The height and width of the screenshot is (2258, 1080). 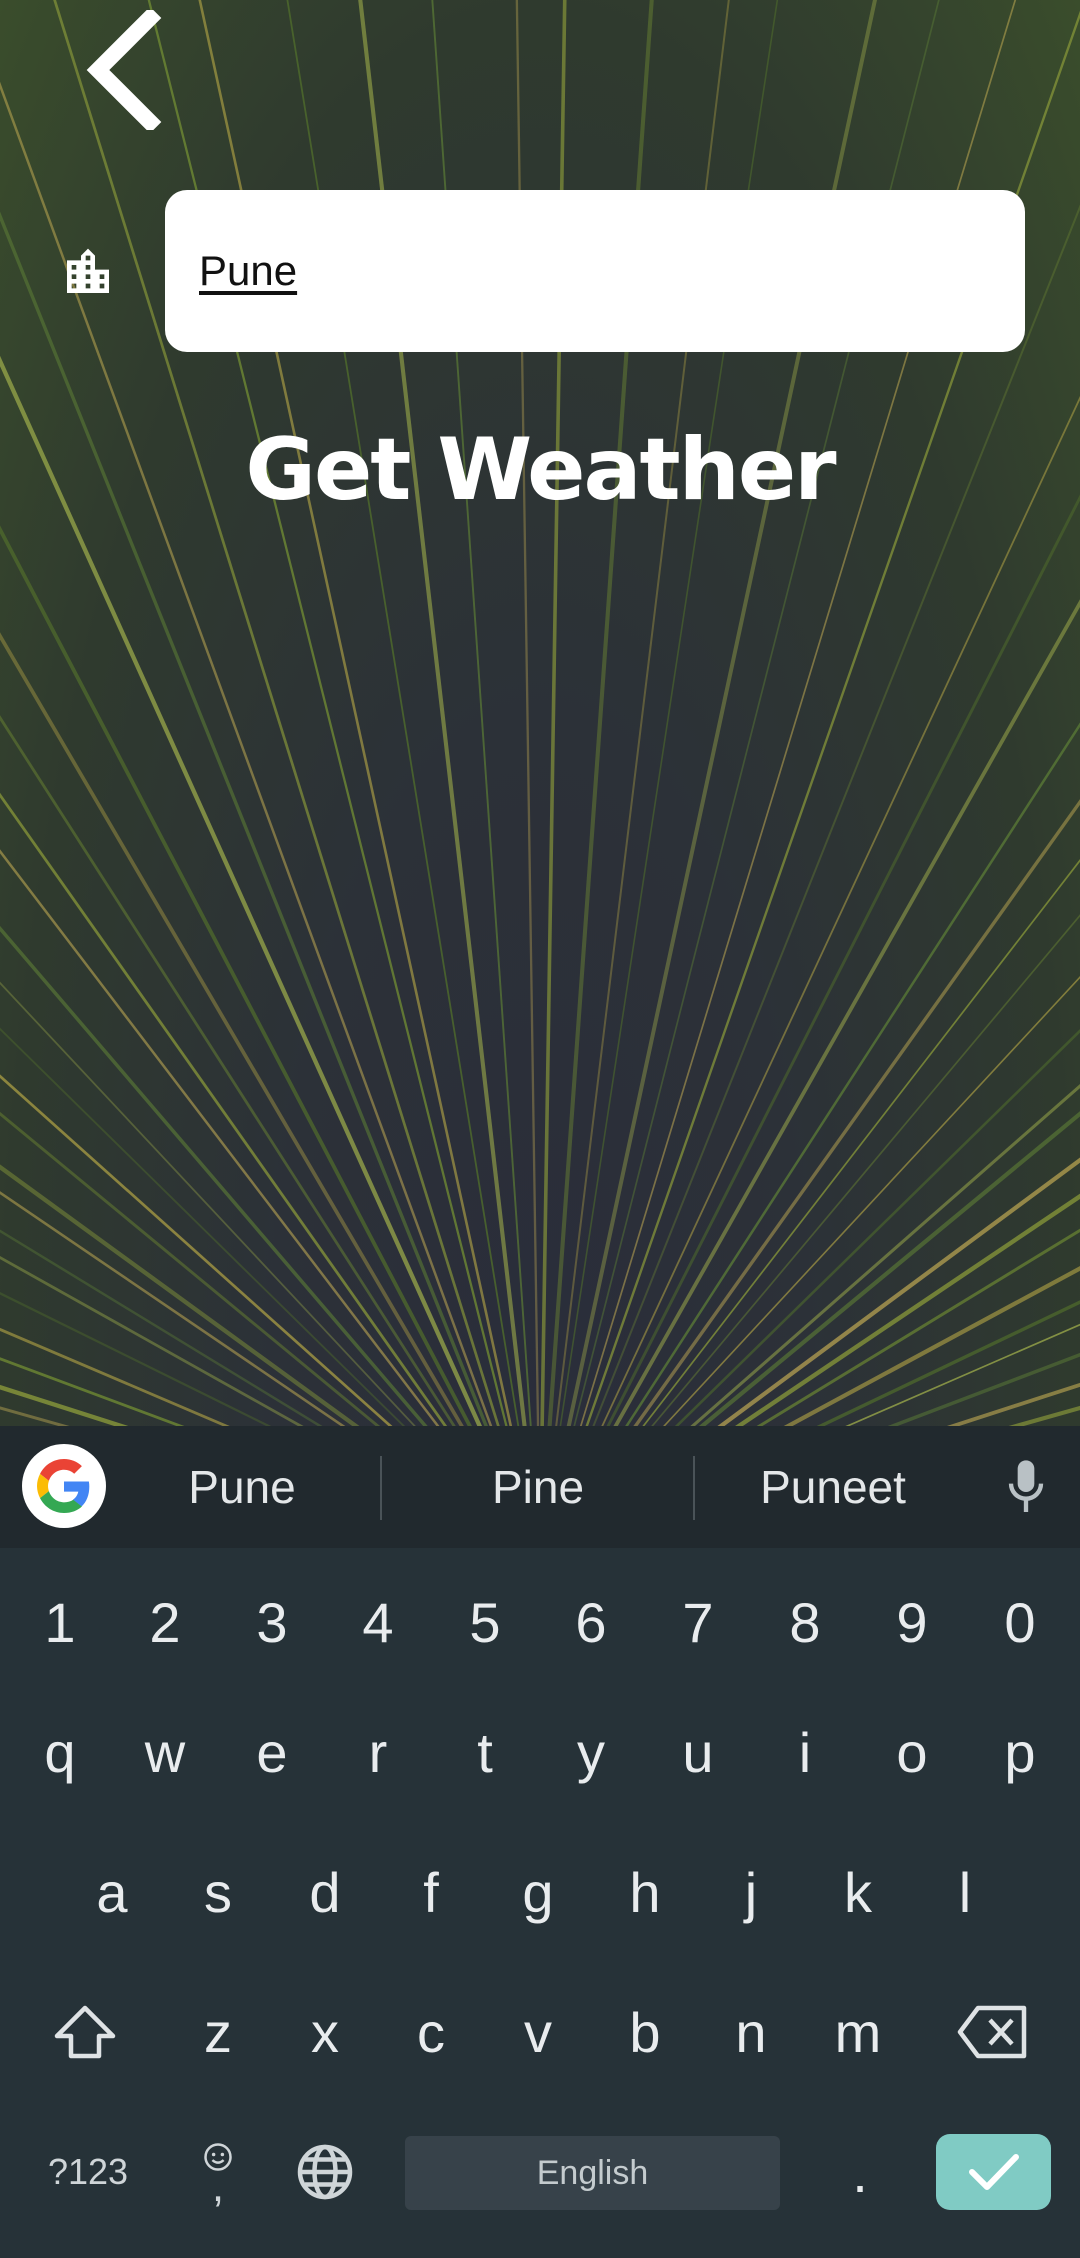 I want to click on space-bar: English, so click(x=592, y=2173).